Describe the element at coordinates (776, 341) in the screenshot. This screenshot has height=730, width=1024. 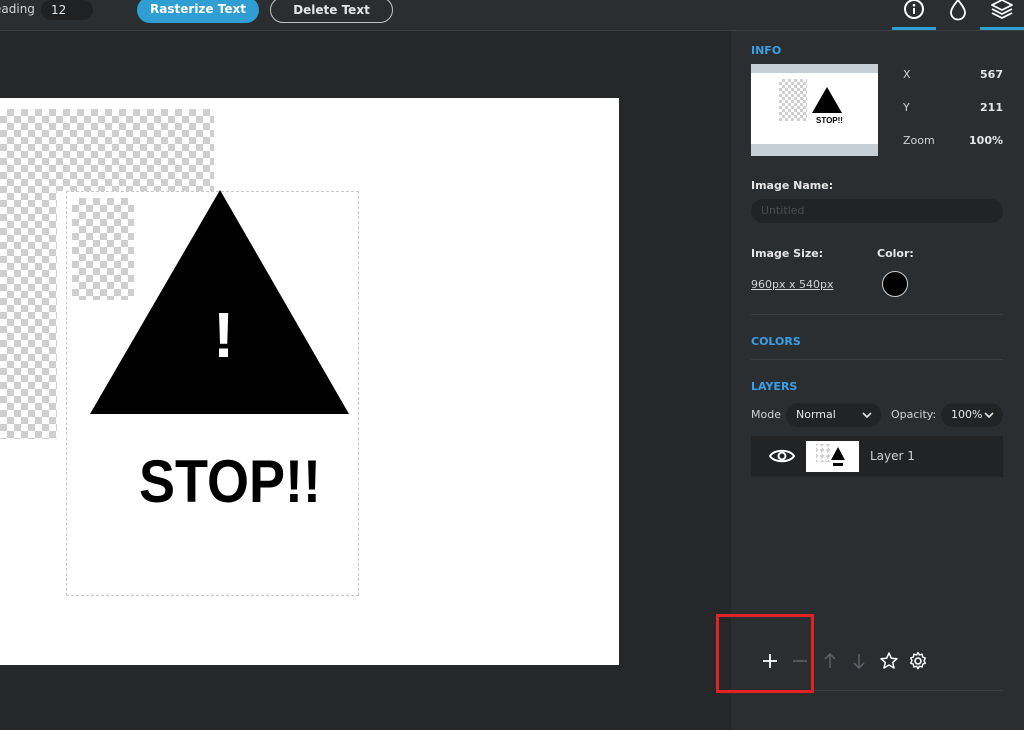
I see `colors-title: COLORS` at that location.